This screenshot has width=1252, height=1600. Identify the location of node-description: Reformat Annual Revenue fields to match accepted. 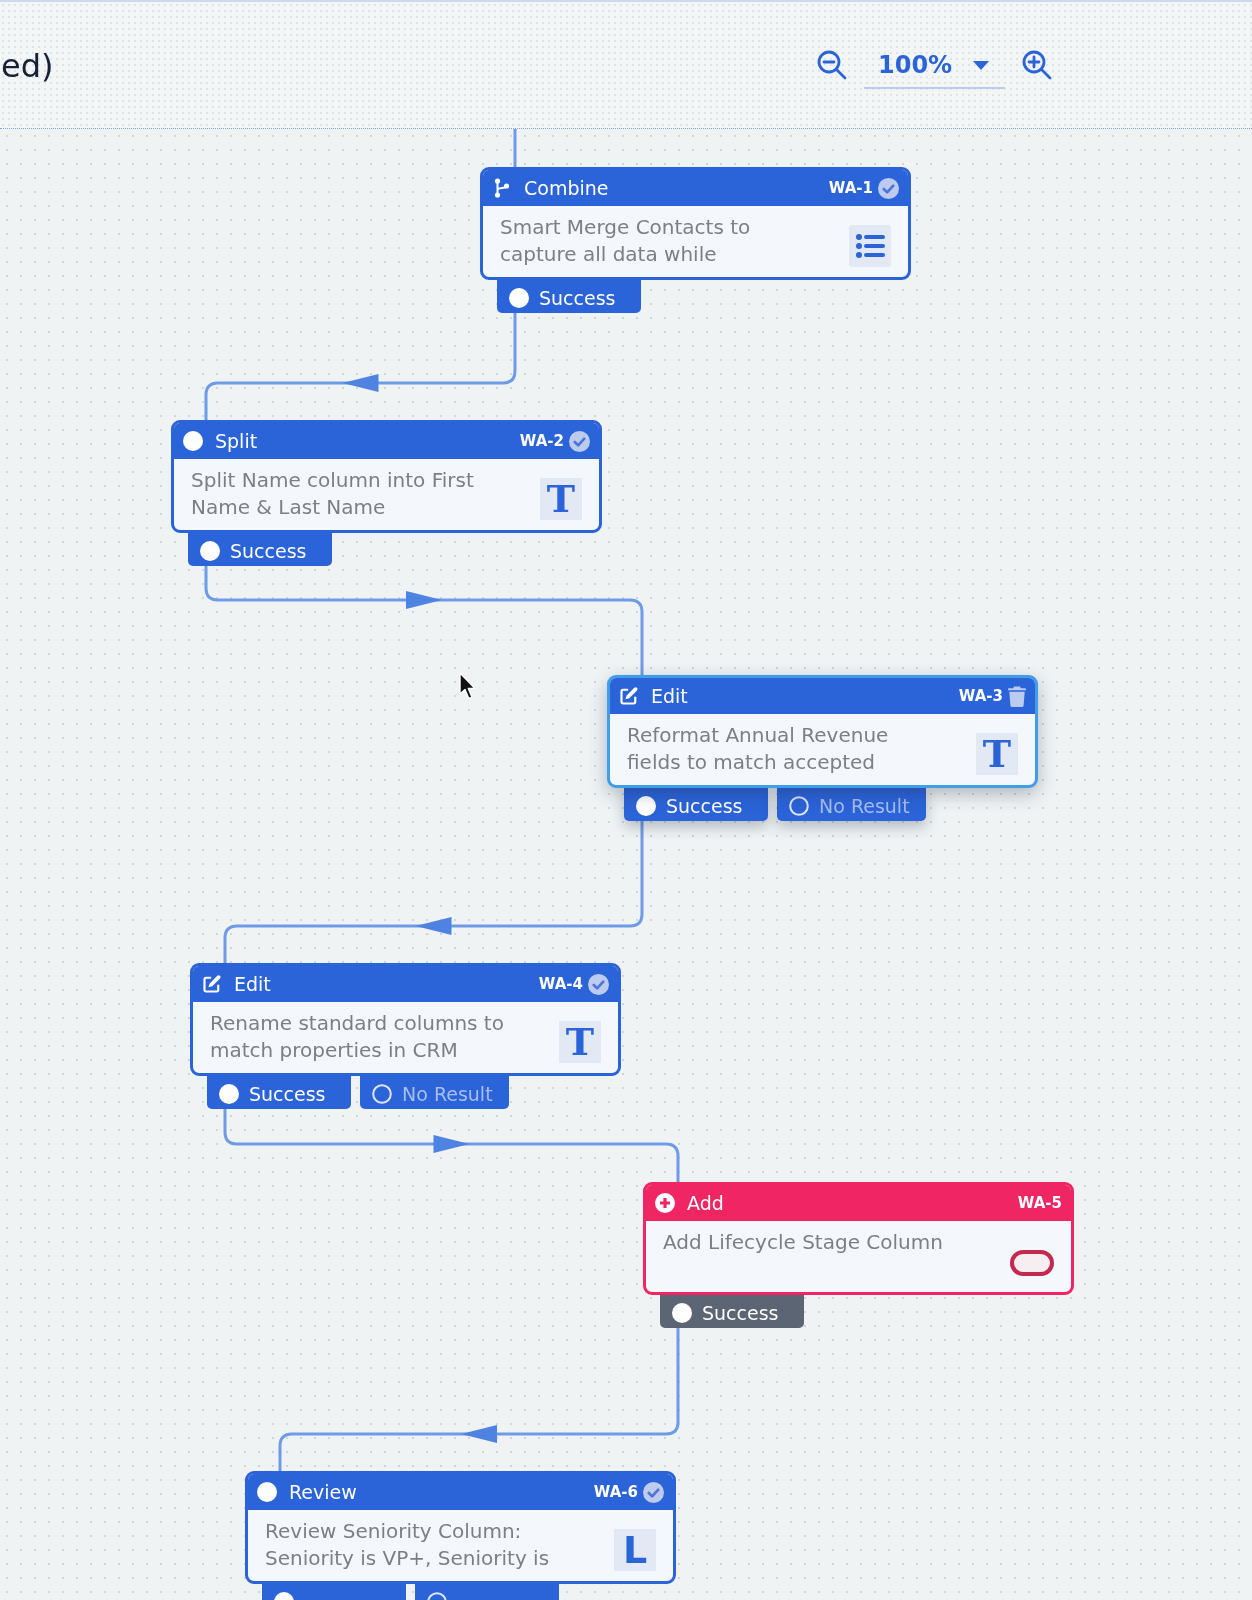
(758, 749).